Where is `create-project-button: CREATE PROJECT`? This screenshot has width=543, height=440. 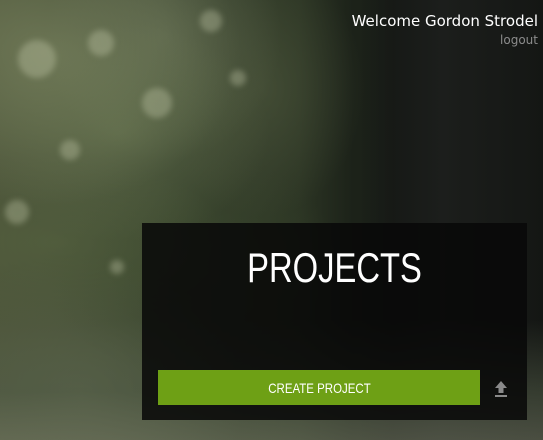
create-project-button: CREATE PROJECT is located at coordinates (319, 387).